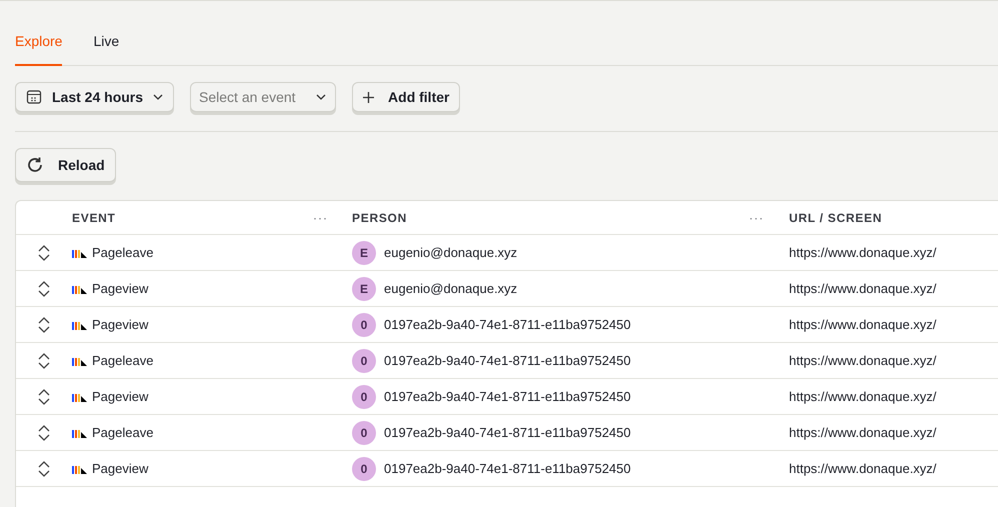  Describe the element at coordinates (406, 97) in the screenshot. I see `add-filter-button: Add filter` at that location.